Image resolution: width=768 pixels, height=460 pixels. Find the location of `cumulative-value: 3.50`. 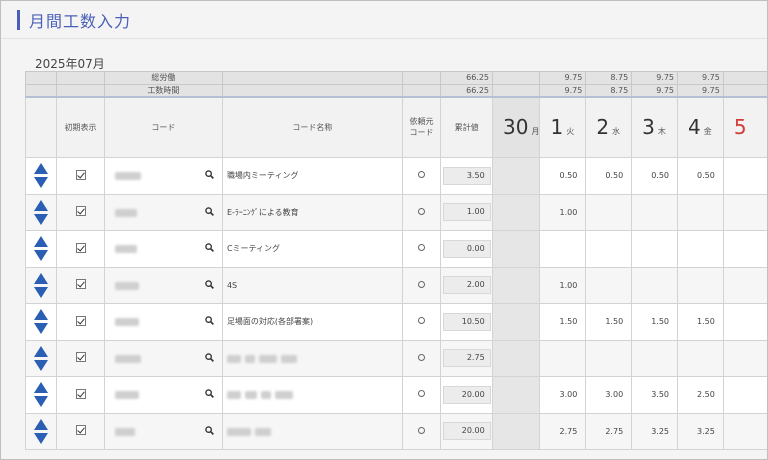

cumulative-value: 3.50 is located at coordinates (466, 175).